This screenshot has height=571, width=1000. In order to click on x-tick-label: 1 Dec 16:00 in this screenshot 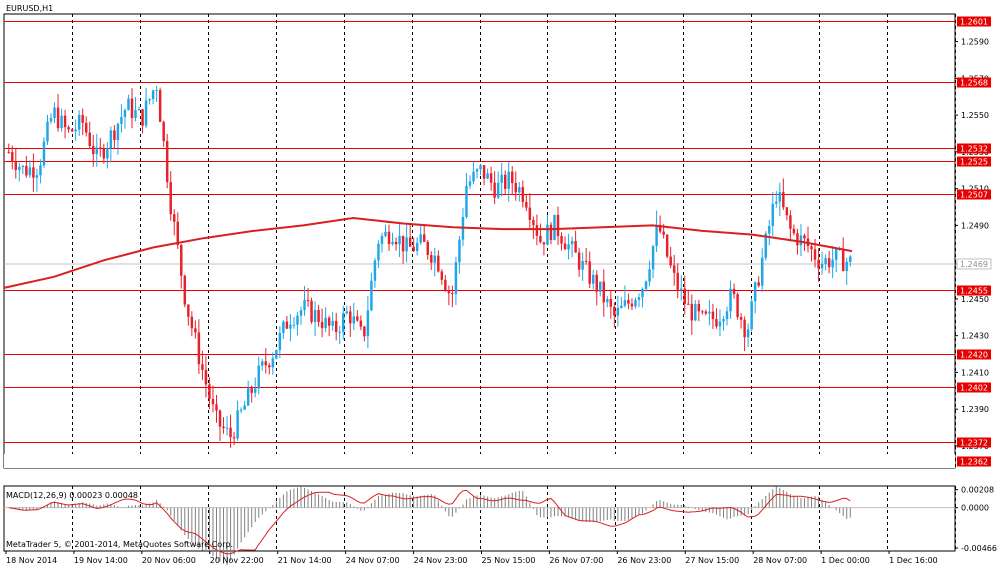, I will do `click(913, 560)`.